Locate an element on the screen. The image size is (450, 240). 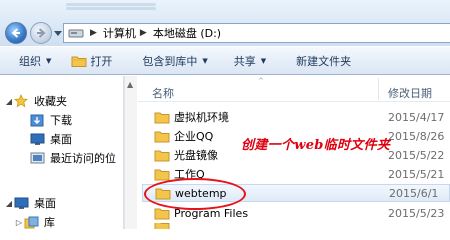
file-name: 虚拟机环境 is located at coordinates (201, 117).